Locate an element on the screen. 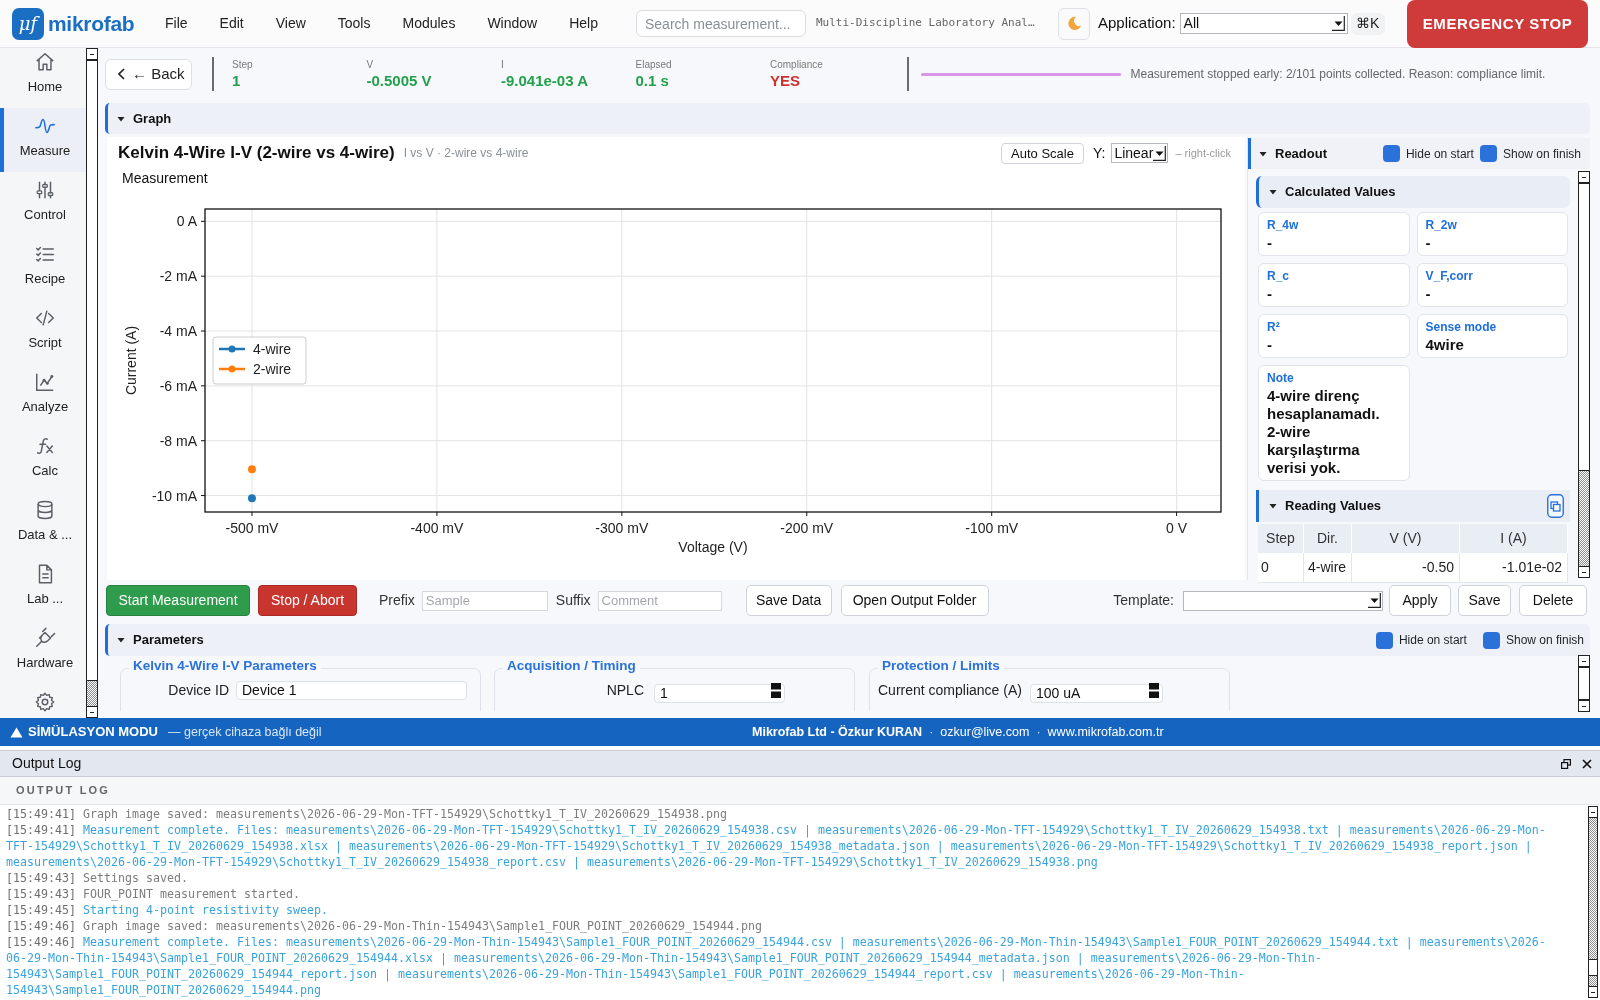  start-button: Start Measurement is located at coordinates (178, 600).